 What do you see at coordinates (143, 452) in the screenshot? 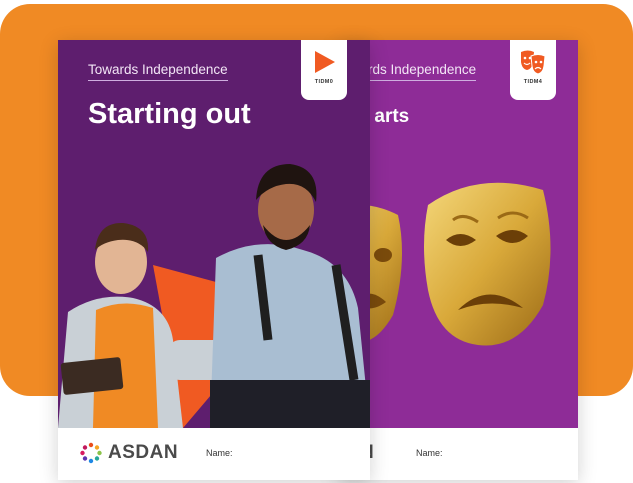
I see `brand-name: ASDAN` at bounding box center [143, 452].